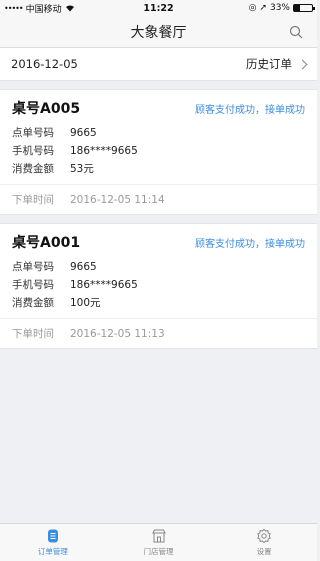  What do you see at coordinates (264, 536) in the screenshot?
I see `gear-icon` at bounding box center [264, 536].